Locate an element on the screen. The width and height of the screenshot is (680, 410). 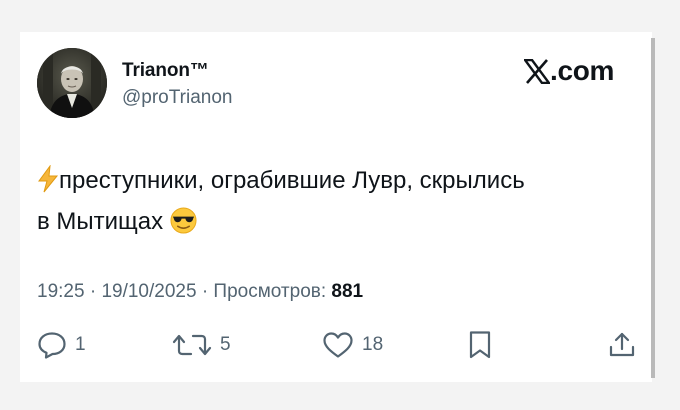
views-label: Просмотров: is located at coordinates (270, 291).